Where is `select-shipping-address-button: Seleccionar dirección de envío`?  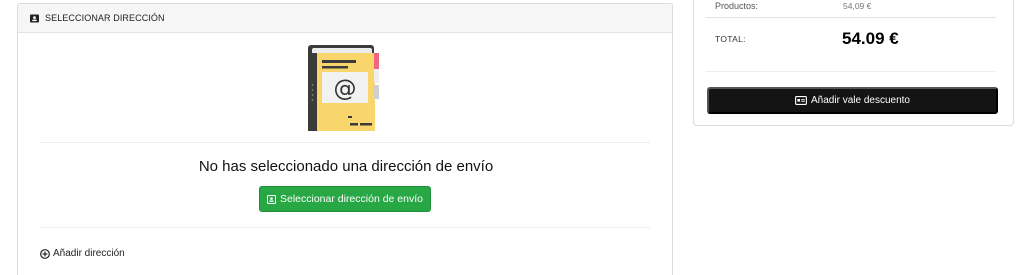
select-shipping-address-button: Seleccionar dirección de envío is located at coordinates (345, 199).